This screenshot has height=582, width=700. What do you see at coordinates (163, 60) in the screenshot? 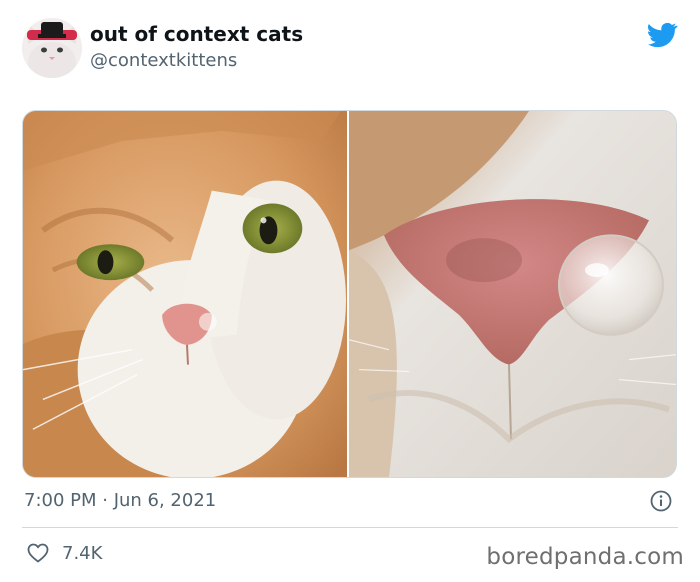
I see `user-handle: @contextkittens` at bounding box center [163, 60].